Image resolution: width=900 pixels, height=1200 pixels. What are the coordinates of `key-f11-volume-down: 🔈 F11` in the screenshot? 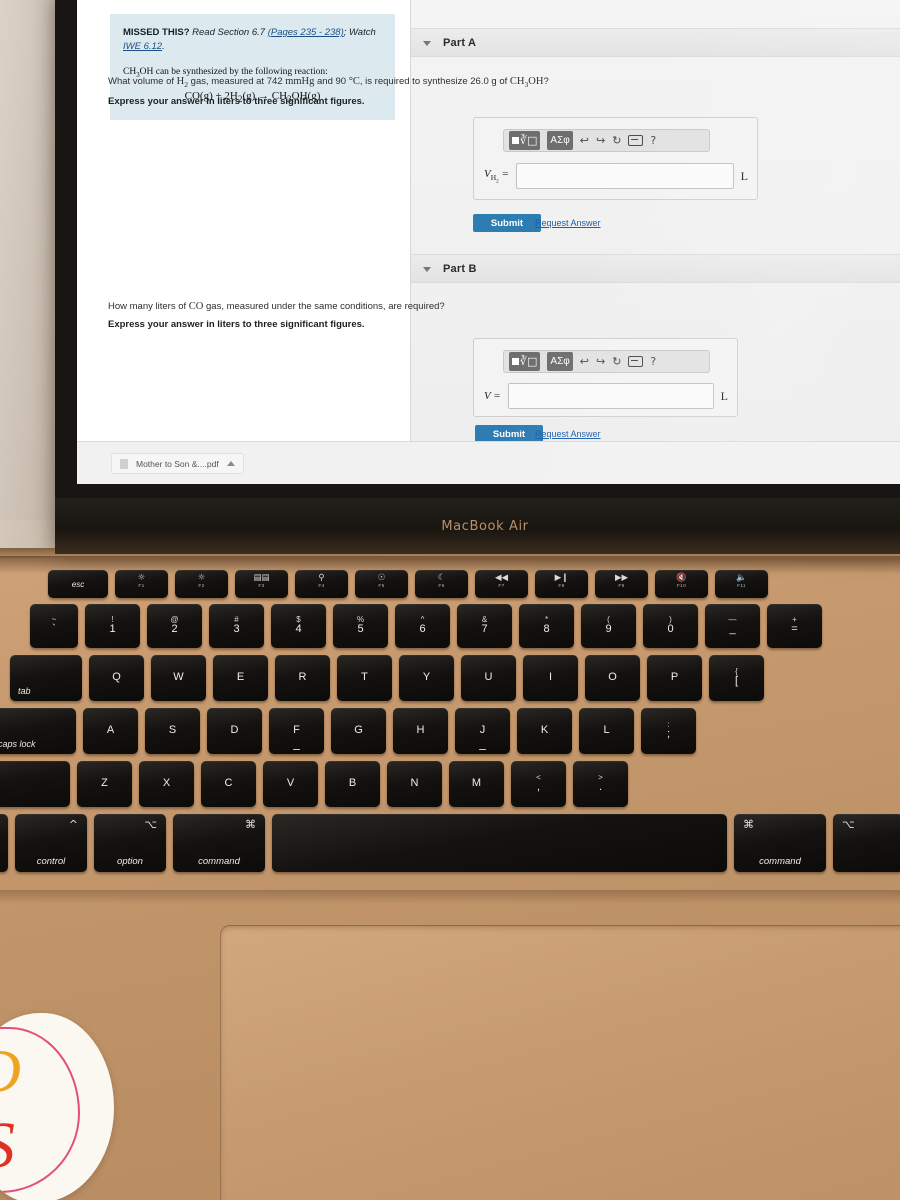 It's located at (741, 584).